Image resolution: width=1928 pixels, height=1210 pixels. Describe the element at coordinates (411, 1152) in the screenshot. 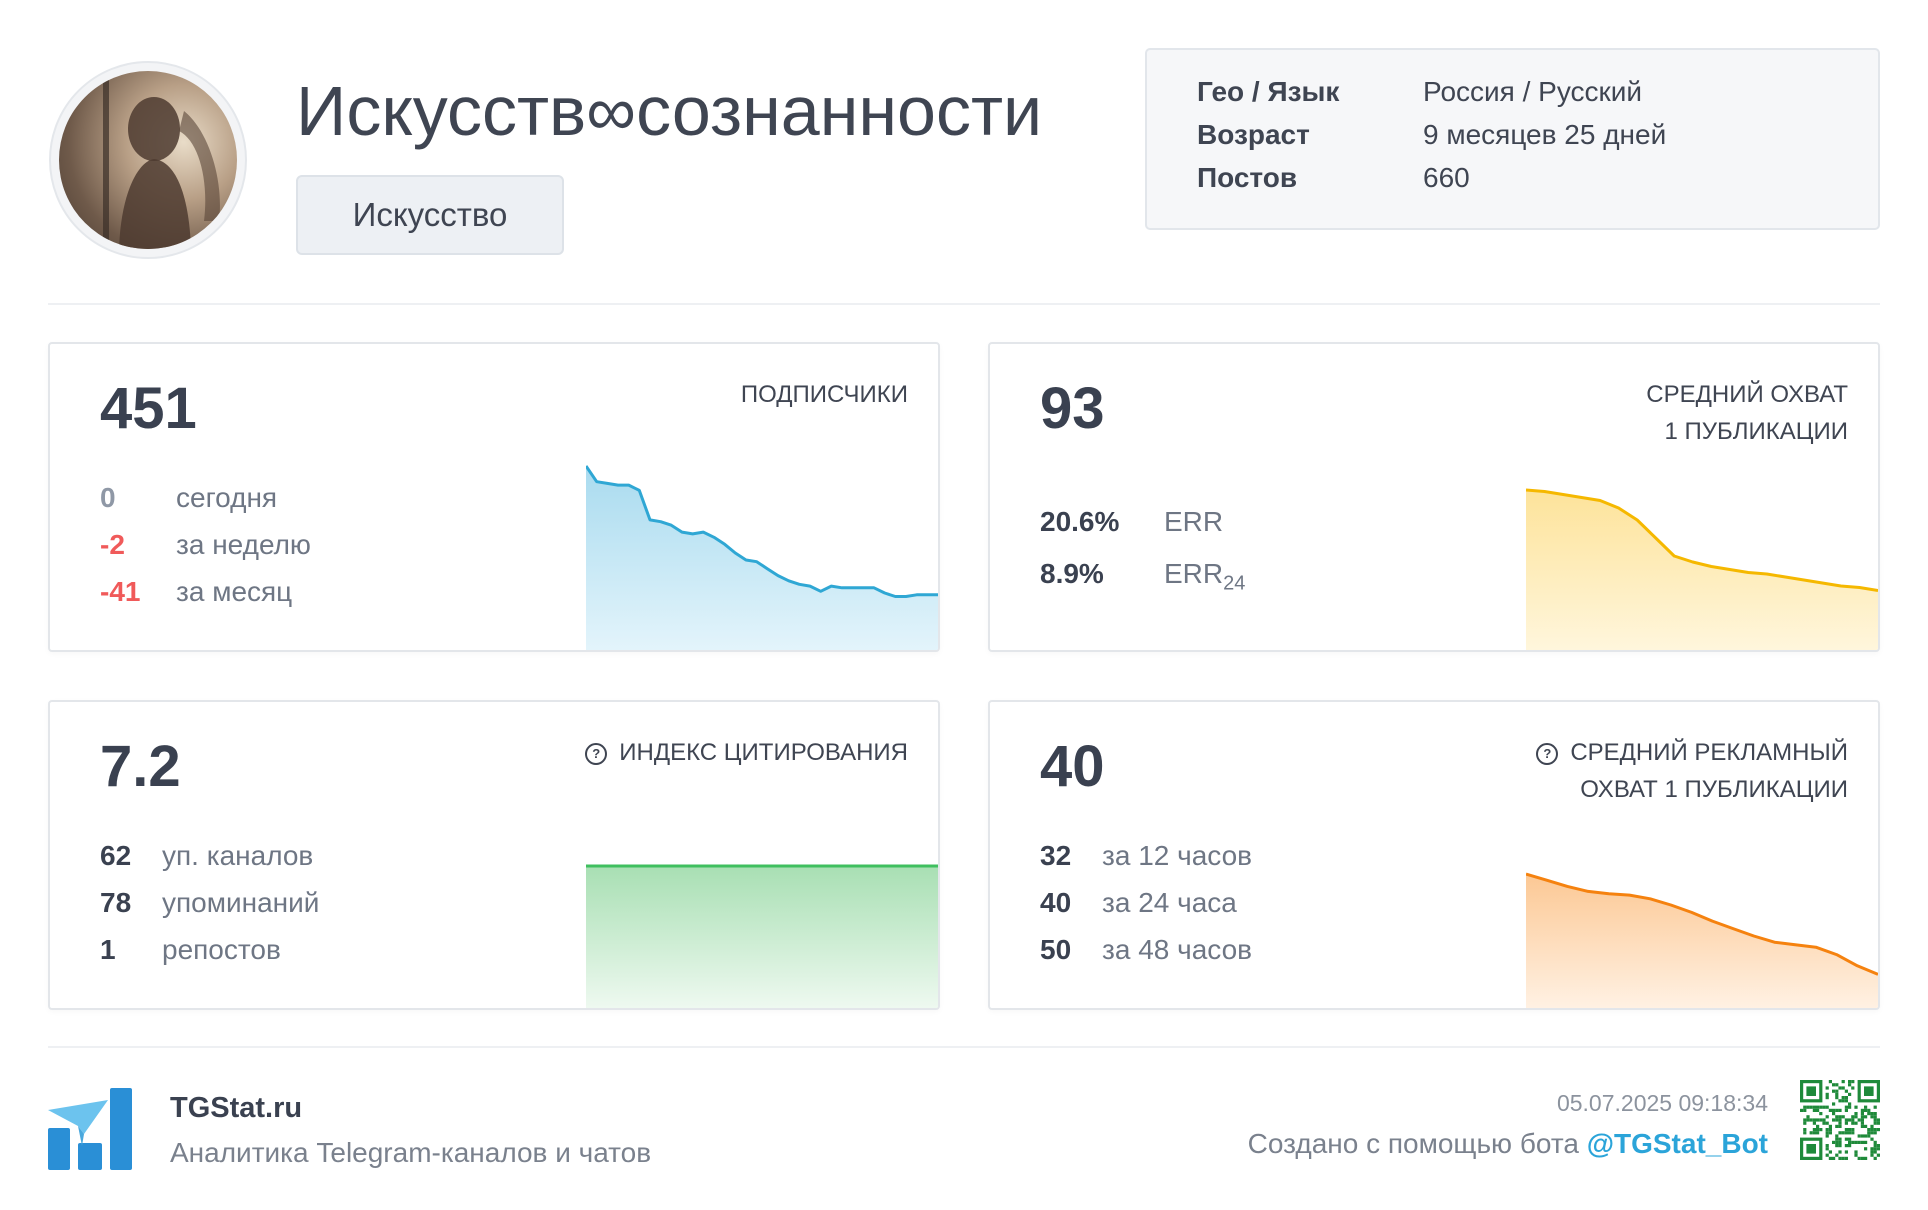

I see `brand-tagline: Аналитика Telegram-каналов и чатов` at that location.